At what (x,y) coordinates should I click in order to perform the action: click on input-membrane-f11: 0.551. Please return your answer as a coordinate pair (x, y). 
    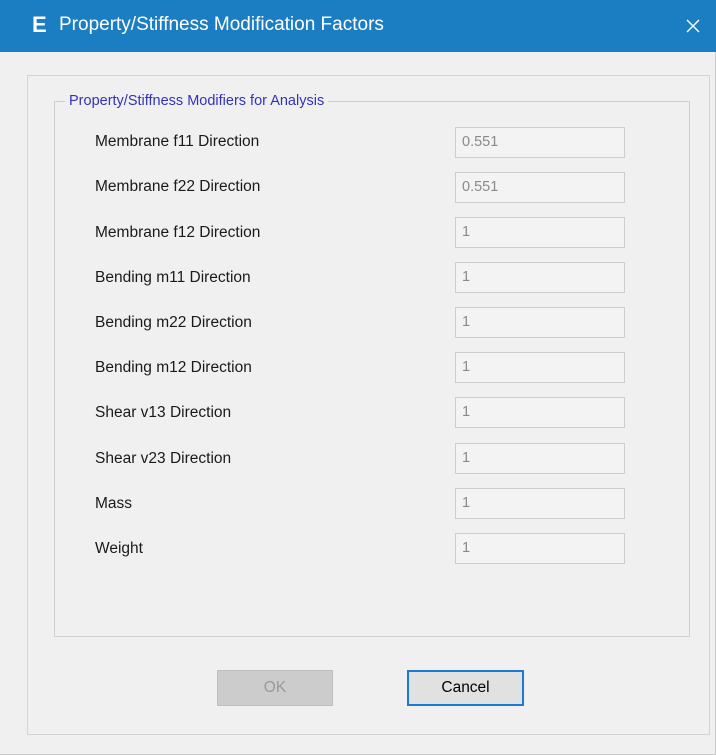
    Looking at the image, I should click on (540, 142).